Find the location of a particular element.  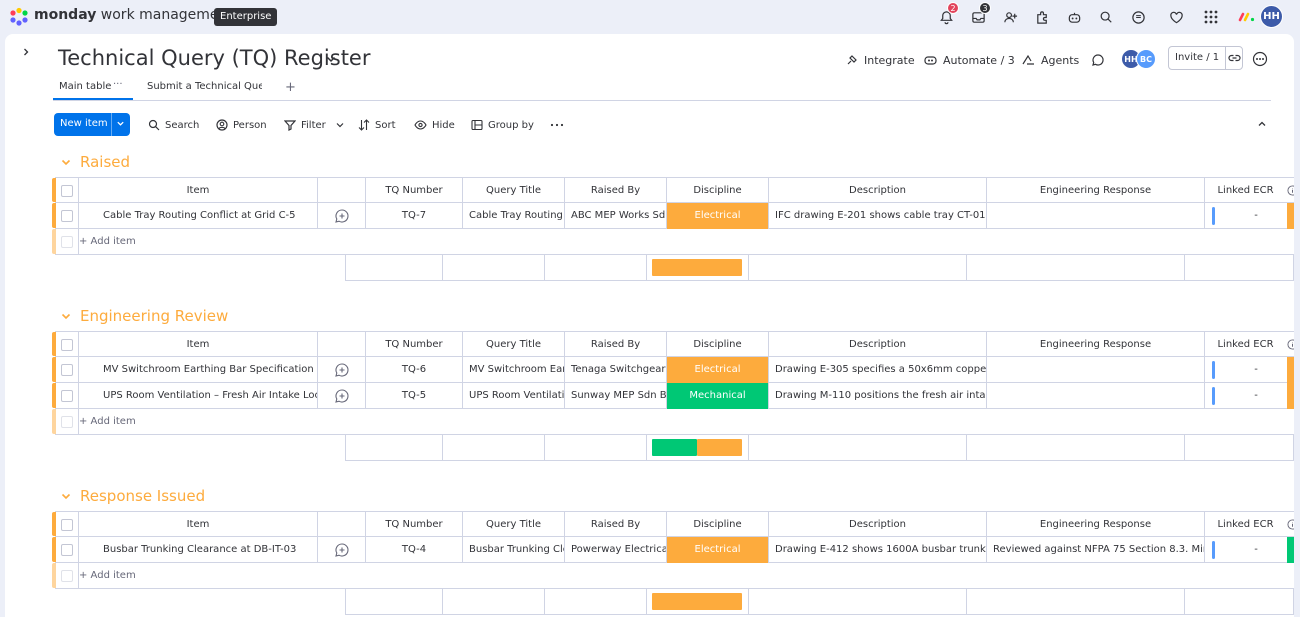

tq-number: TQ-5 is located at coordinates (414, 396).